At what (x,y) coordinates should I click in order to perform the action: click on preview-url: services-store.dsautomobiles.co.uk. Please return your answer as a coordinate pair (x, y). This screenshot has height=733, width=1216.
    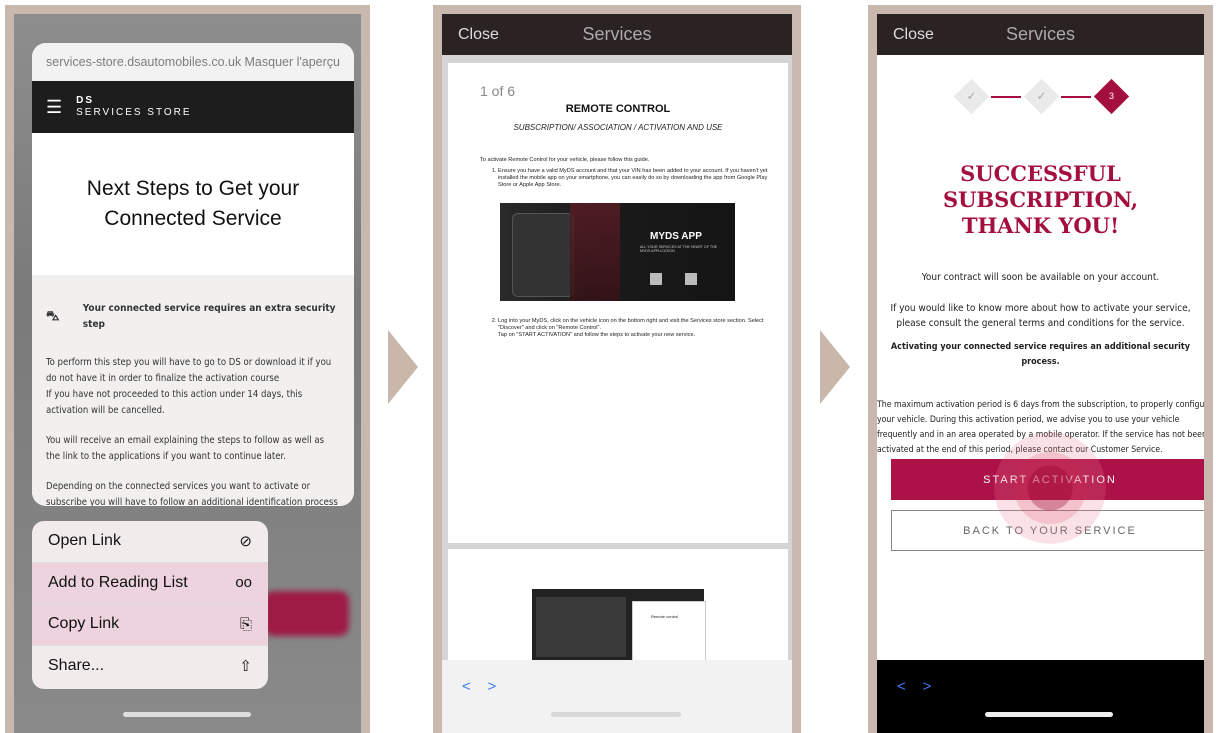
    Looking at the image, I should click on (144, 62).